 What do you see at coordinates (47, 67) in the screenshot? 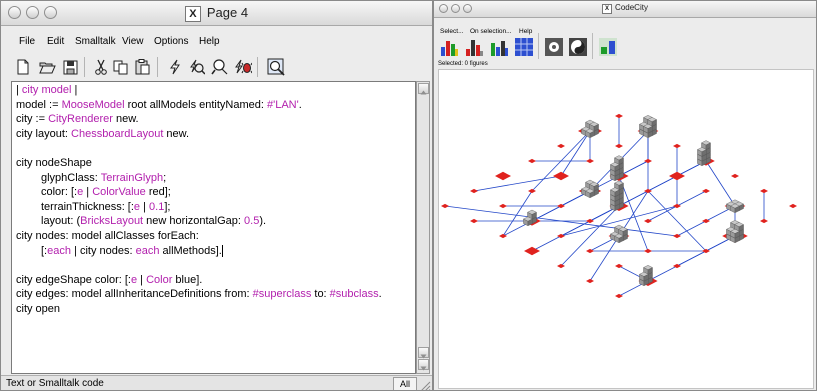
I see `open-folder-icon` at bounding box center [47, 67].